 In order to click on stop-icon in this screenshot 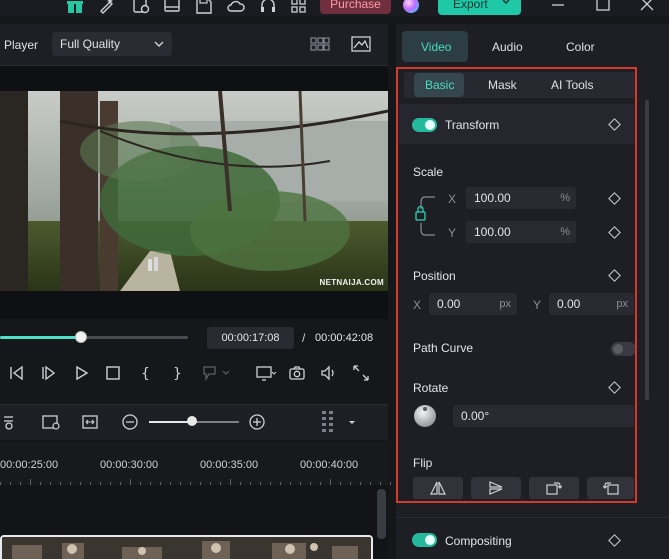, I will do `click(113, 373)`.